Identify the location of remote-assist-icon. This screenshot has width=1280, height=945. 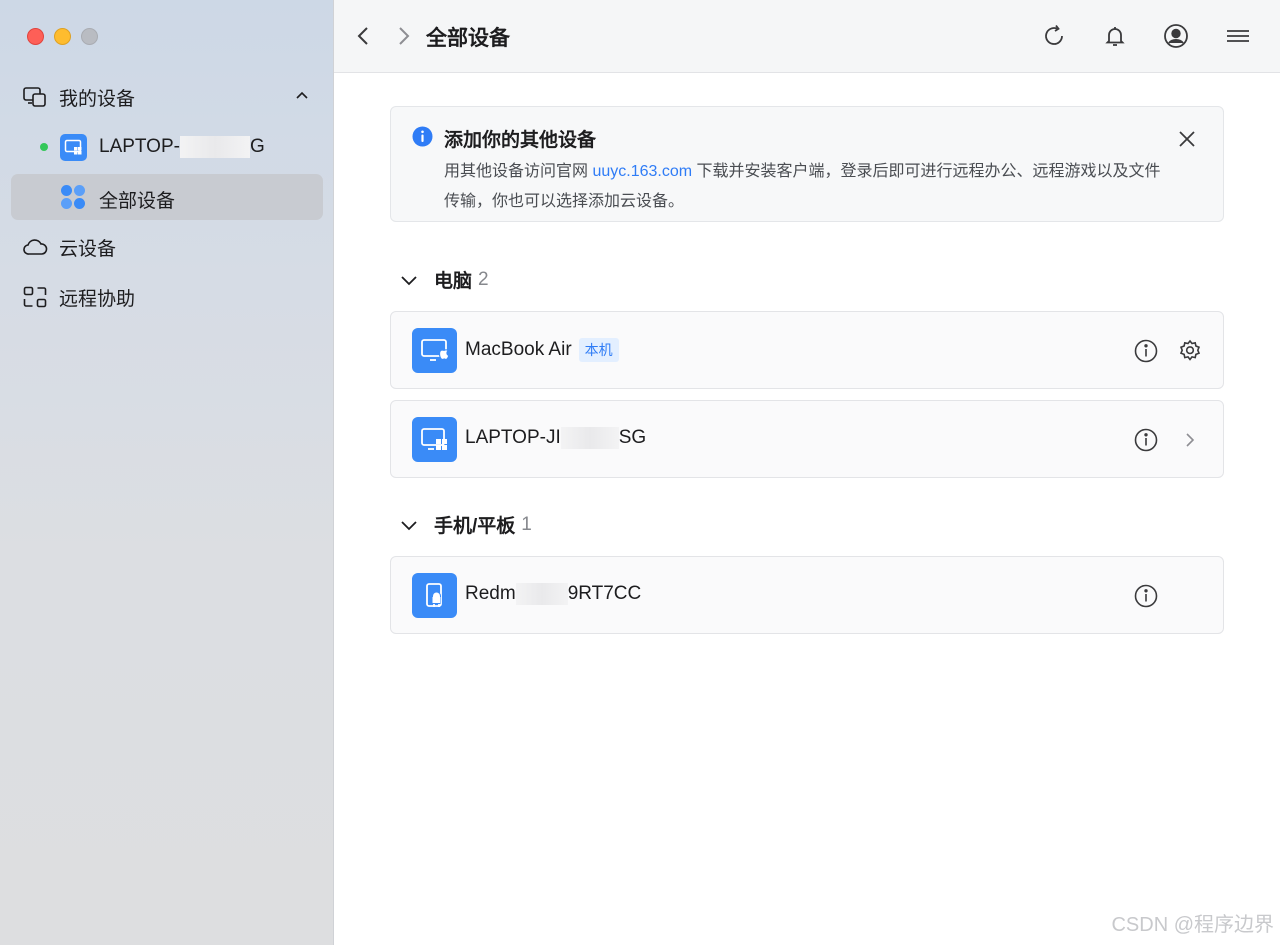
(35, 297).